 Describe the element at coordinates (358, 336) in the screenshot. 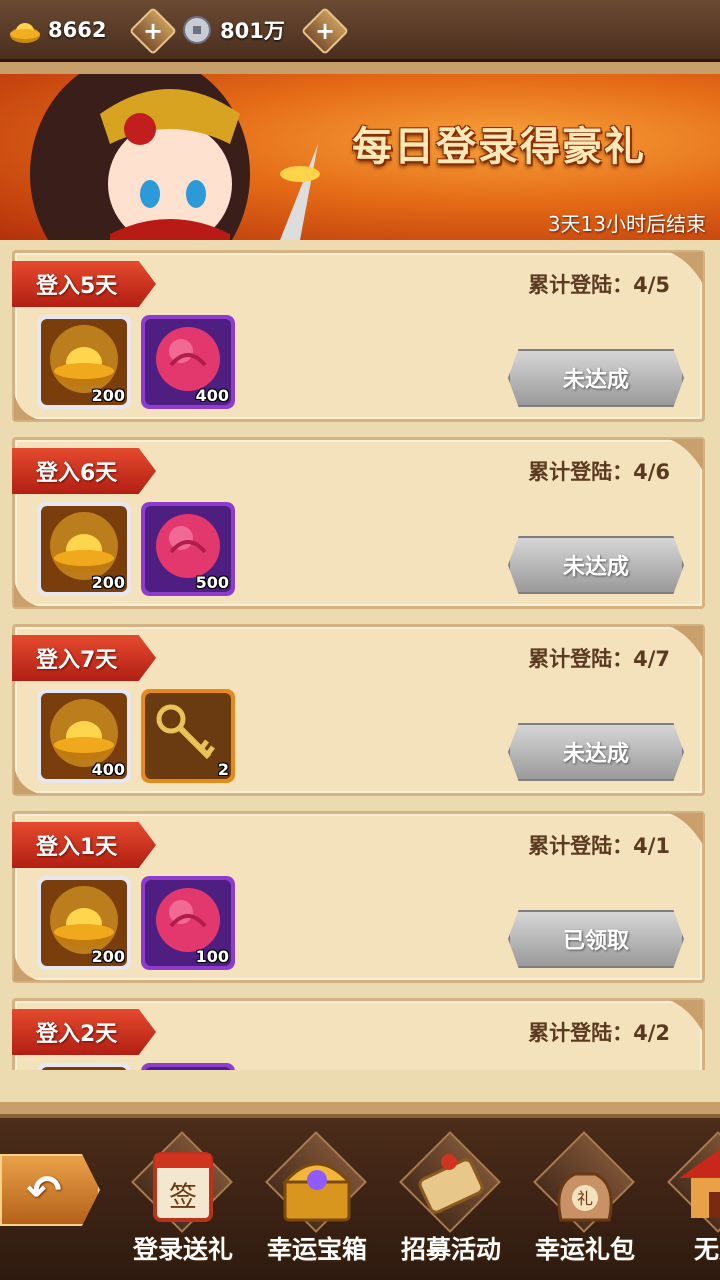

I see `reward-card: 登入5天 累计登陆：4/5 200 400 未达成` at that location.